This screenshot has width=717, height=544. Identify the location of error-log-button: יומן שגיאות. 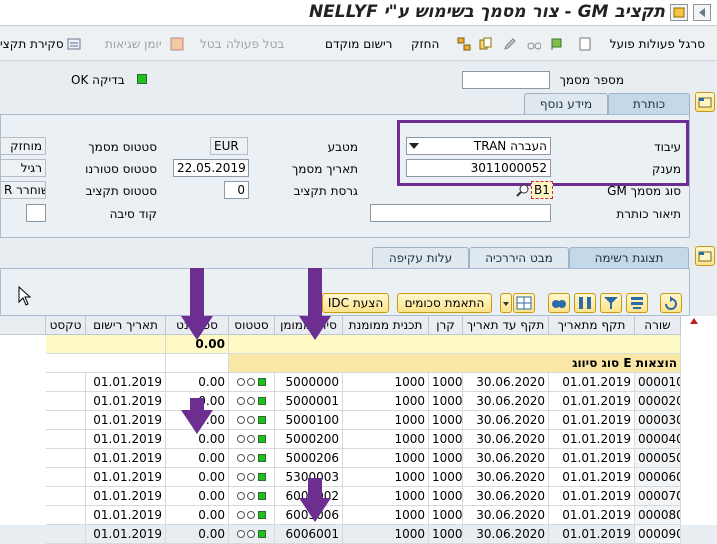
(133, 44).